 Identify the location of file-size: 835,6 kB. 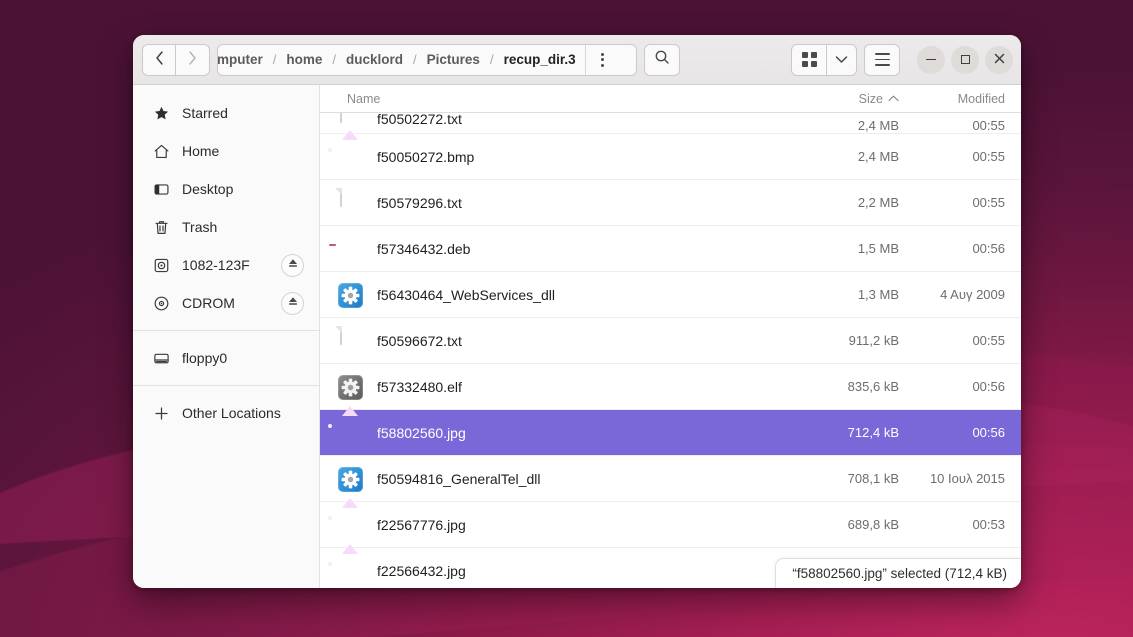
(873, 386).